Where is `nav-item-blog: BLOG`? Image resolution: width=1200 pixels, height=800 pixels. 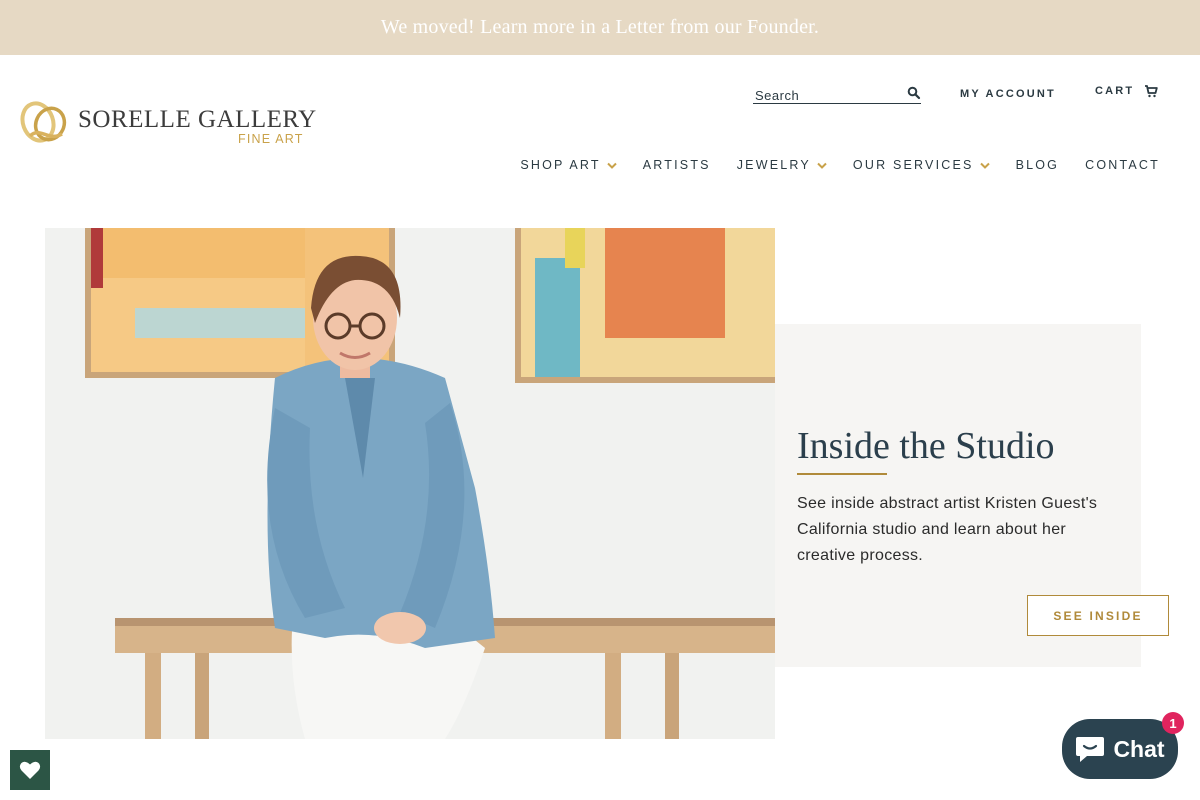
nav-item-blog: BLOG is located at coordinates (1038, 165).